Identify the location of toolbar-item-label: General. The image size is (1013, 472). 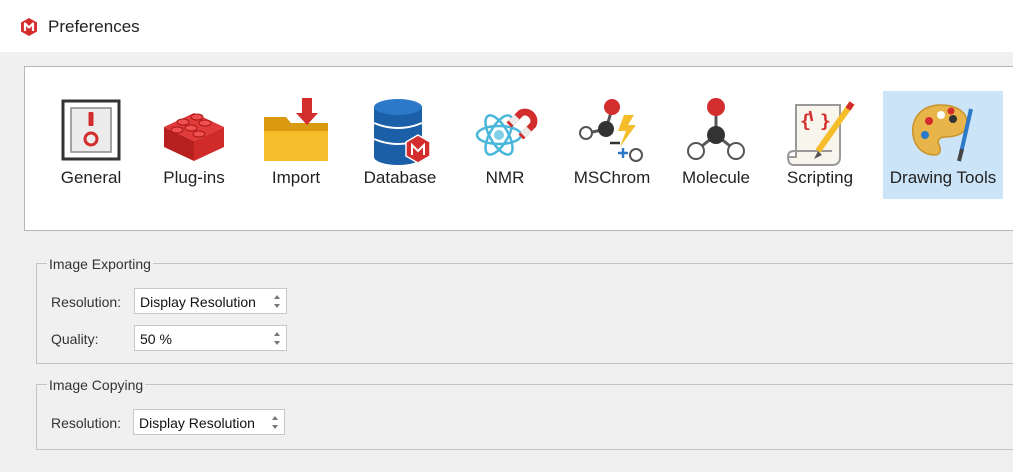
(91, 177).